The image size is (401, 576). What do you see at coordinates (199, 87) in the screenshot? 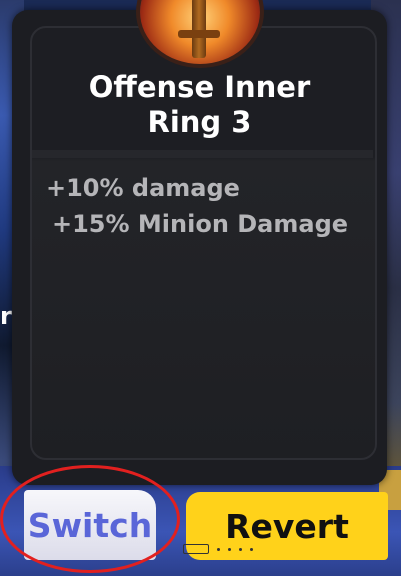
I see `ring-title-line1: Offense Inner` at bounding box center [199, 87].